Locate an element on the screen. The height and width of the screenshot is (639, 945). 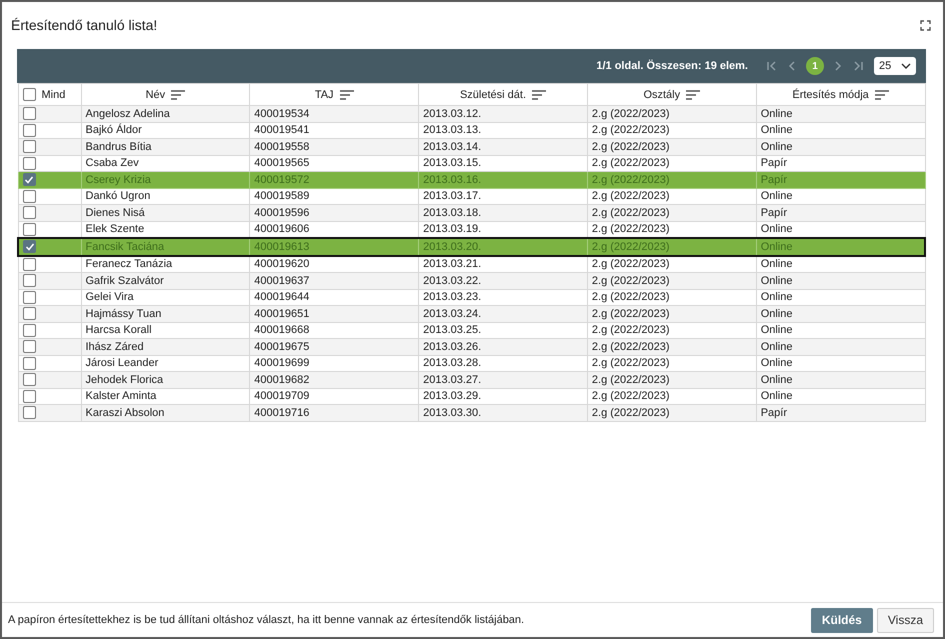
table-cell: Csaba Zev is located at coordinates (112, 163).